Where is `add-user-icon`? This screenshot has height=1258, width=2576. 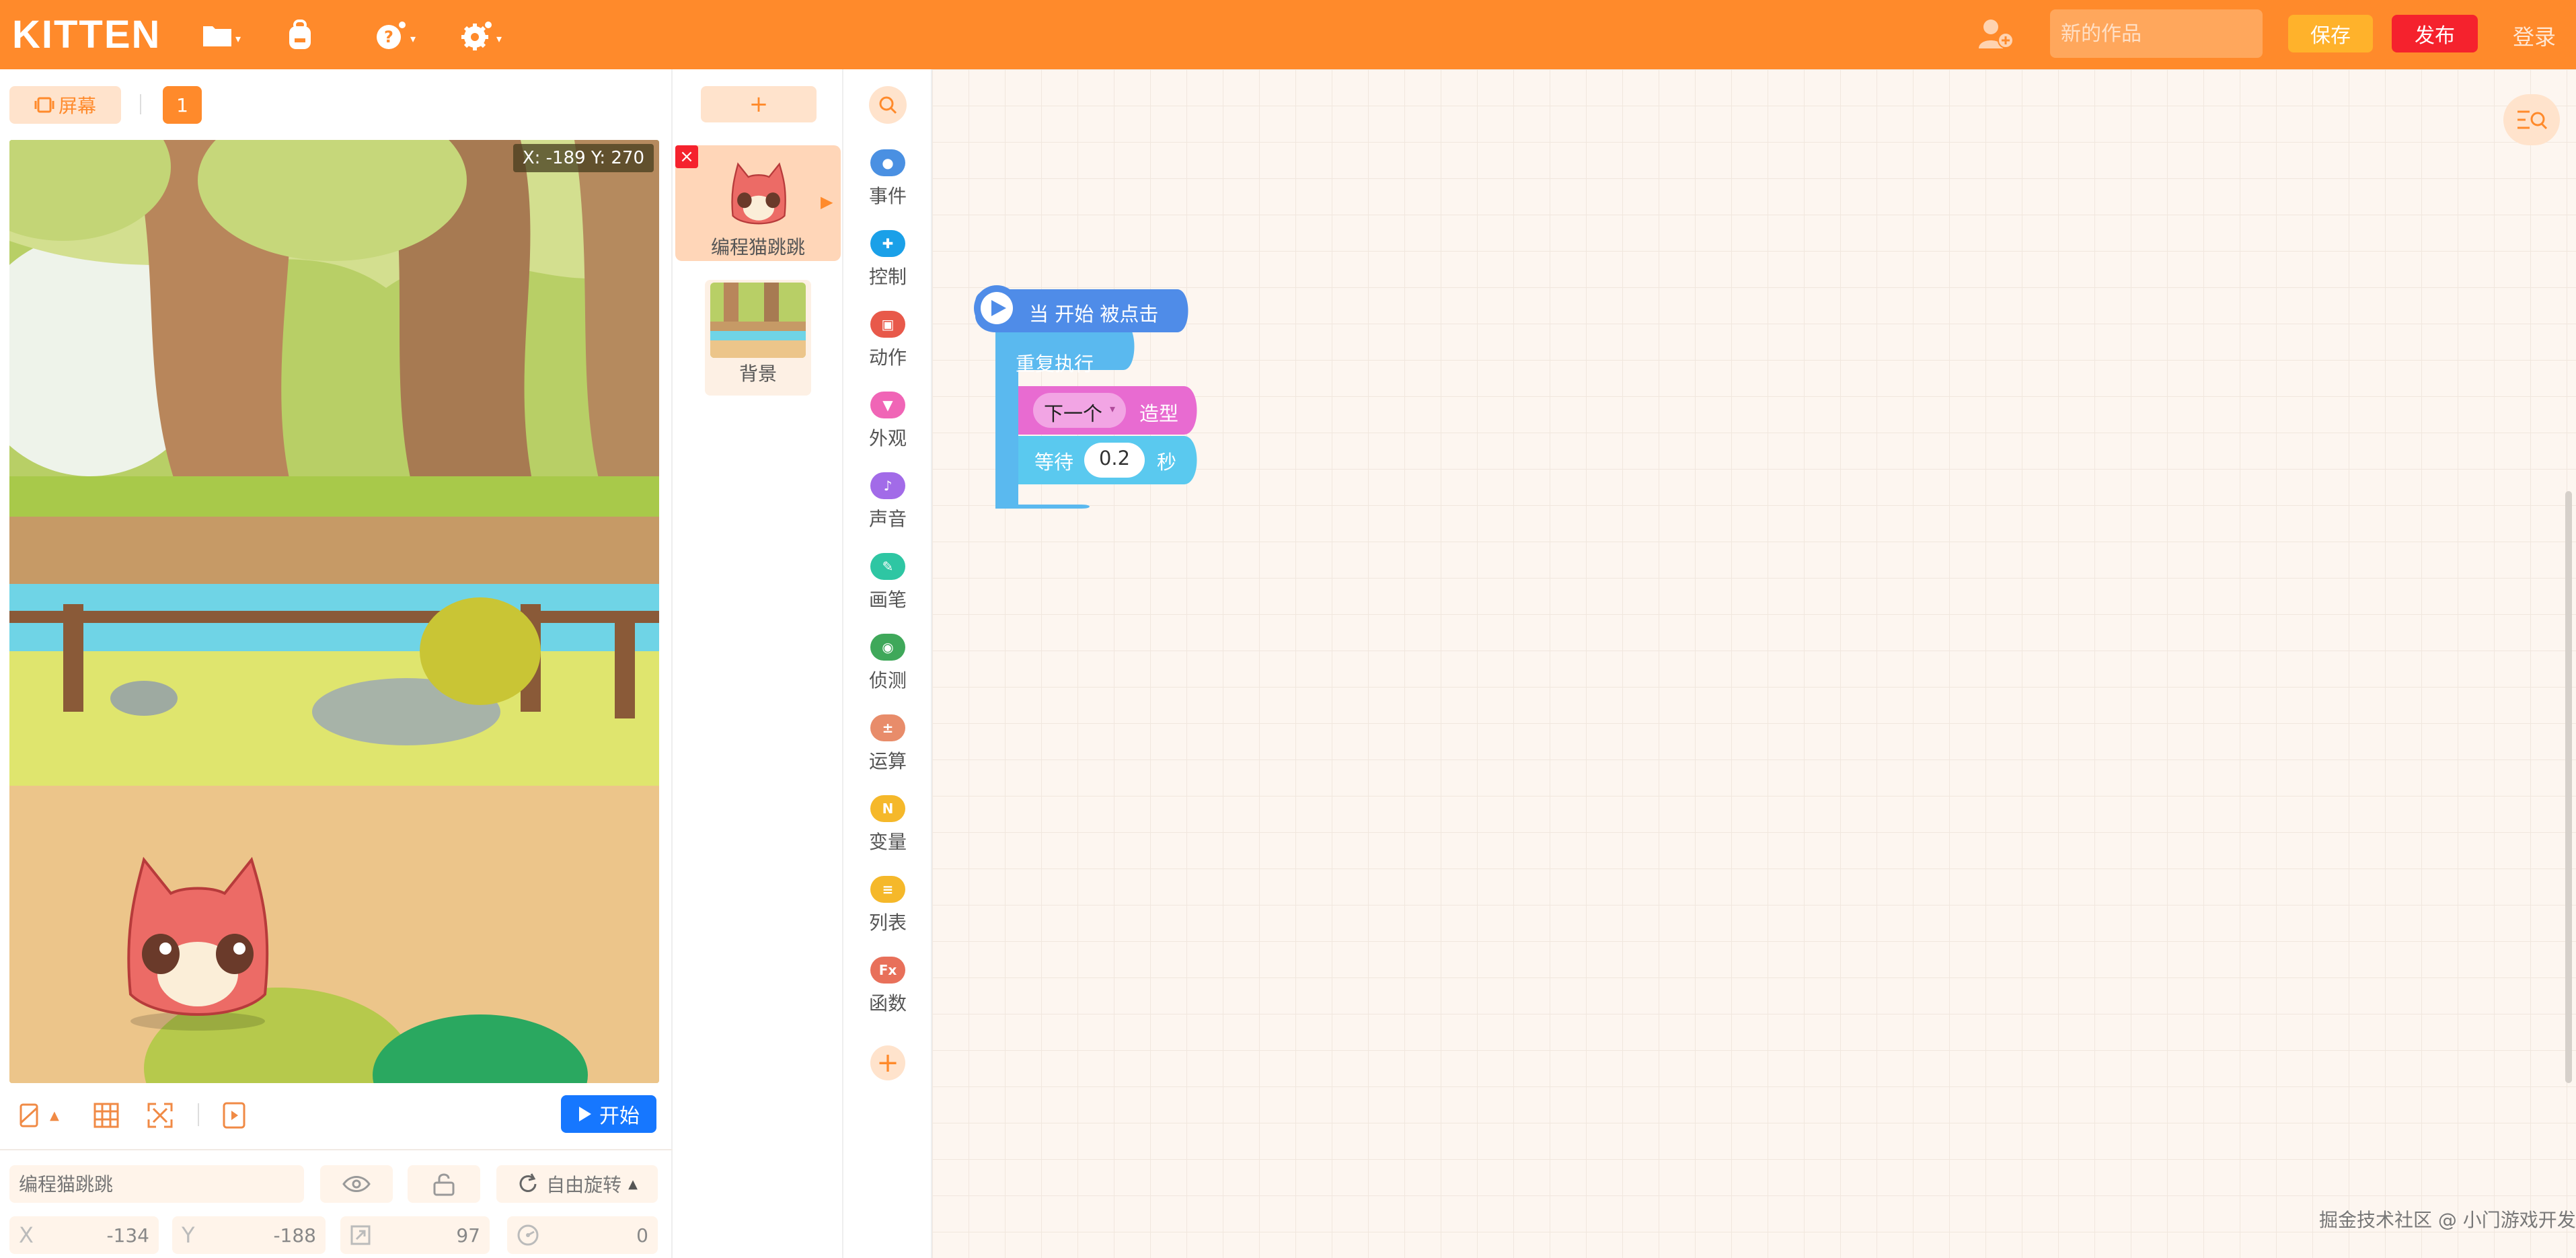 add-user-icon is located at coordinates (1996, 34).